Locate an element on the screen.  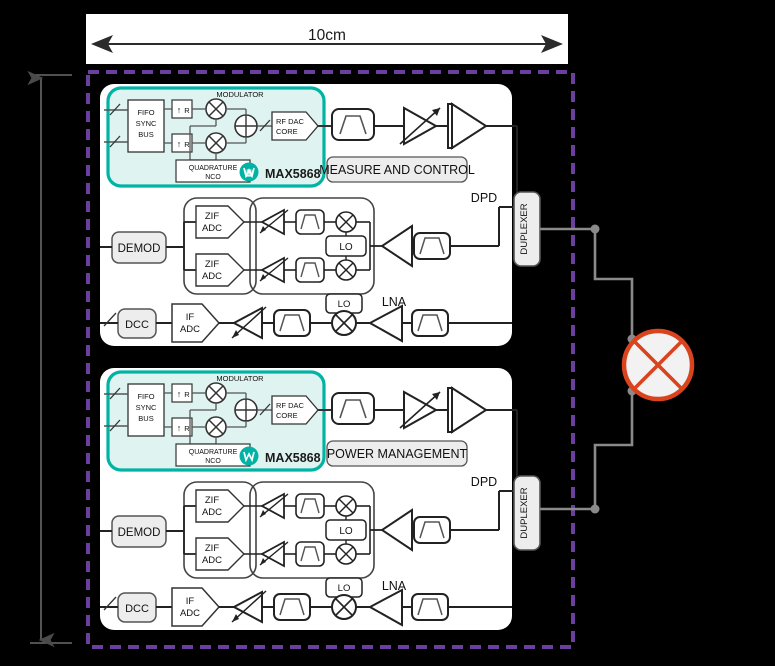
lna-label-upper: LNA is located at coordinates (394, 302).